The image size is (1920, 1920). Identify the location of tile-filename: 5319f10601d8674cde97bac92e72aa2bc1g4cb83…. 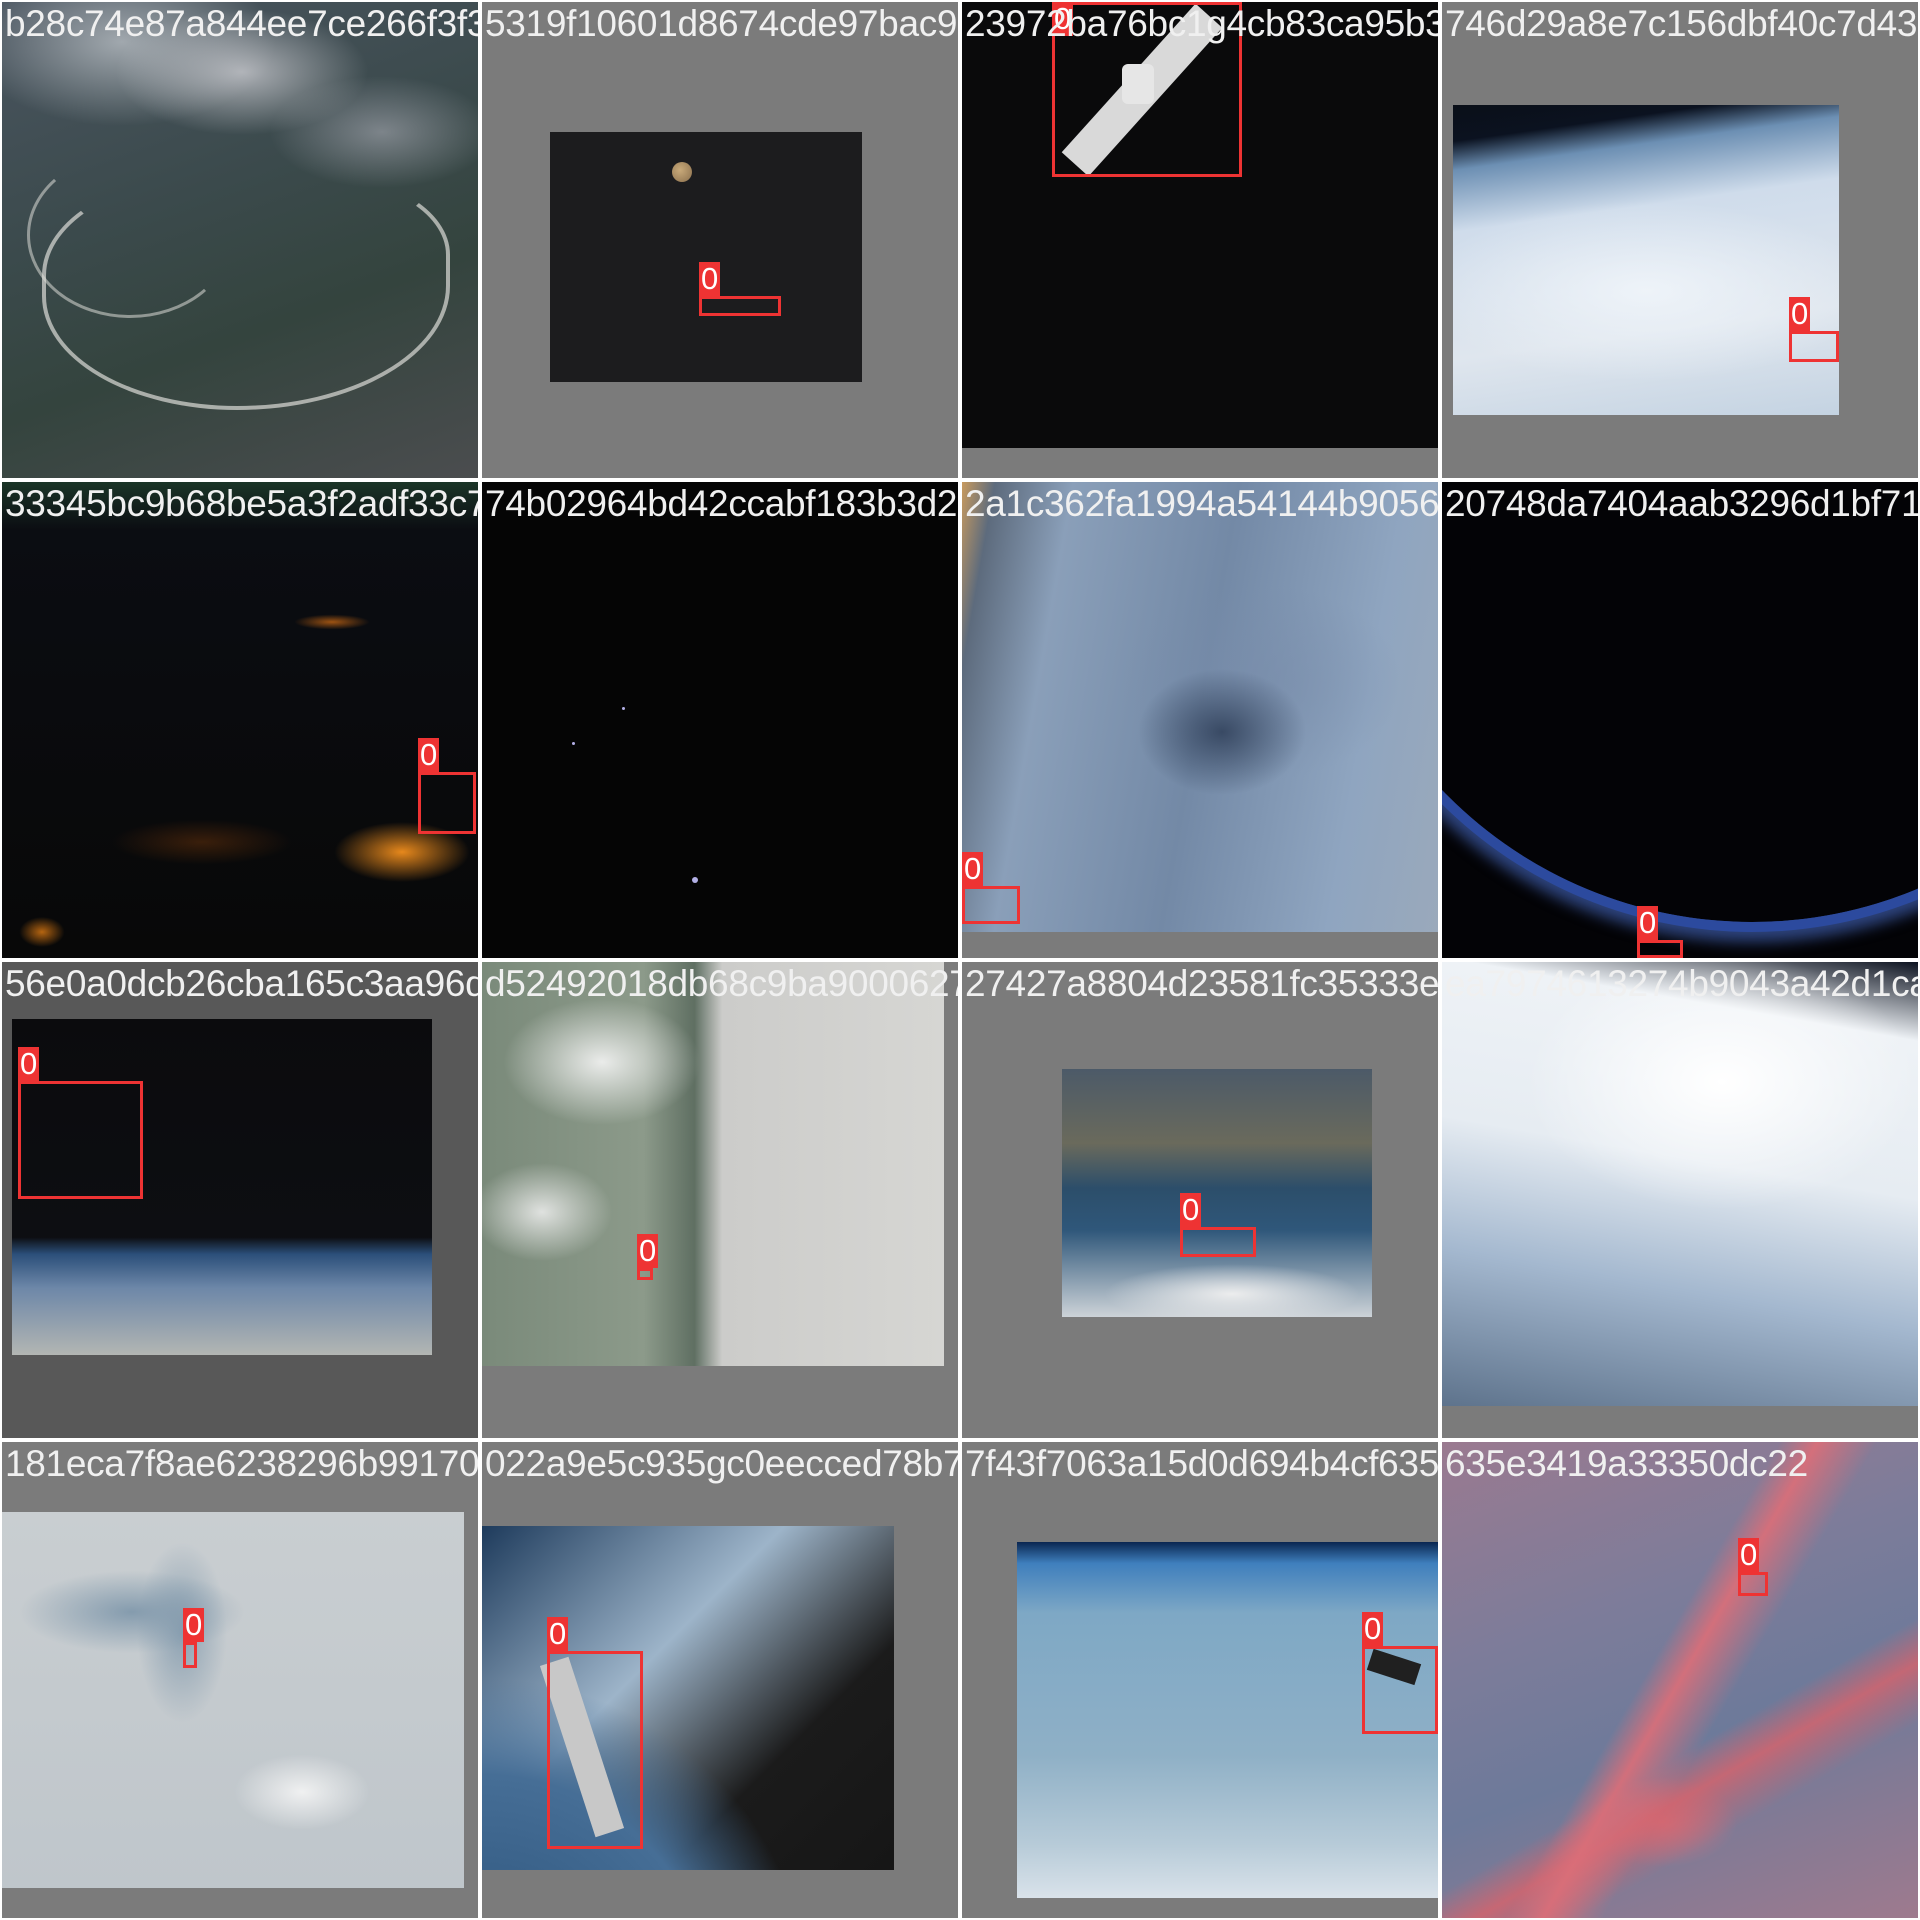
(721, 23).